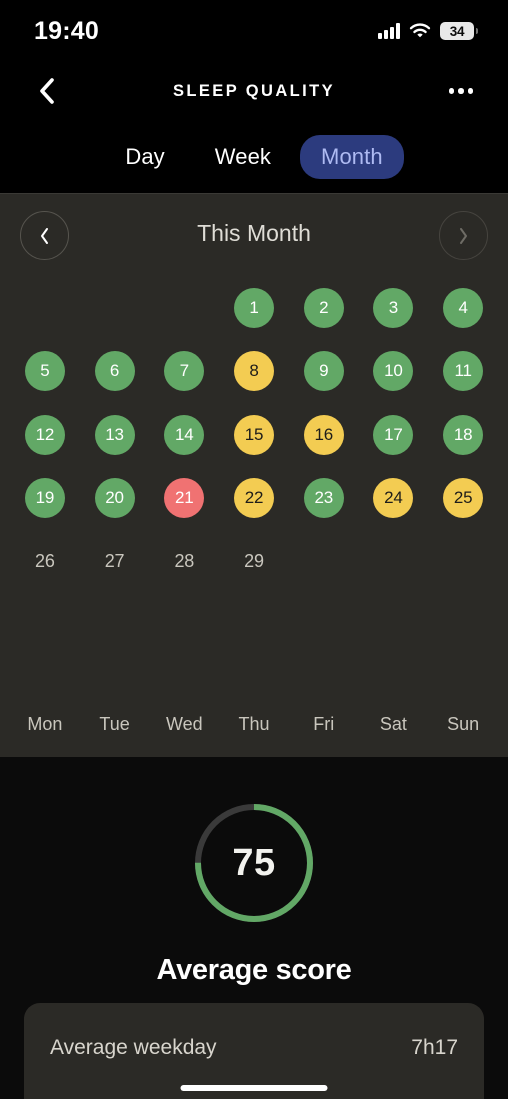  I want to click on back-button, so click(47, 91).